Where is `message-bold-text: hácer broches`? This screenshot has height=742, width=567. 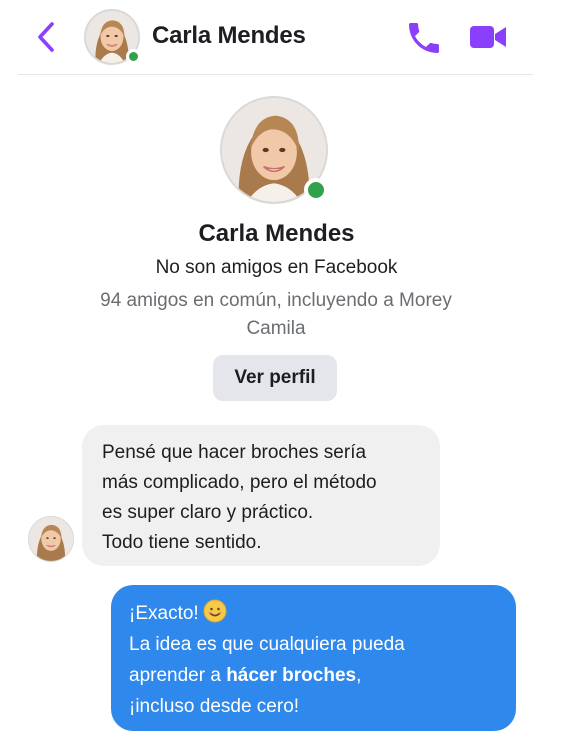 message-bold-text: hácer broches is located at coordinates (291, 675).